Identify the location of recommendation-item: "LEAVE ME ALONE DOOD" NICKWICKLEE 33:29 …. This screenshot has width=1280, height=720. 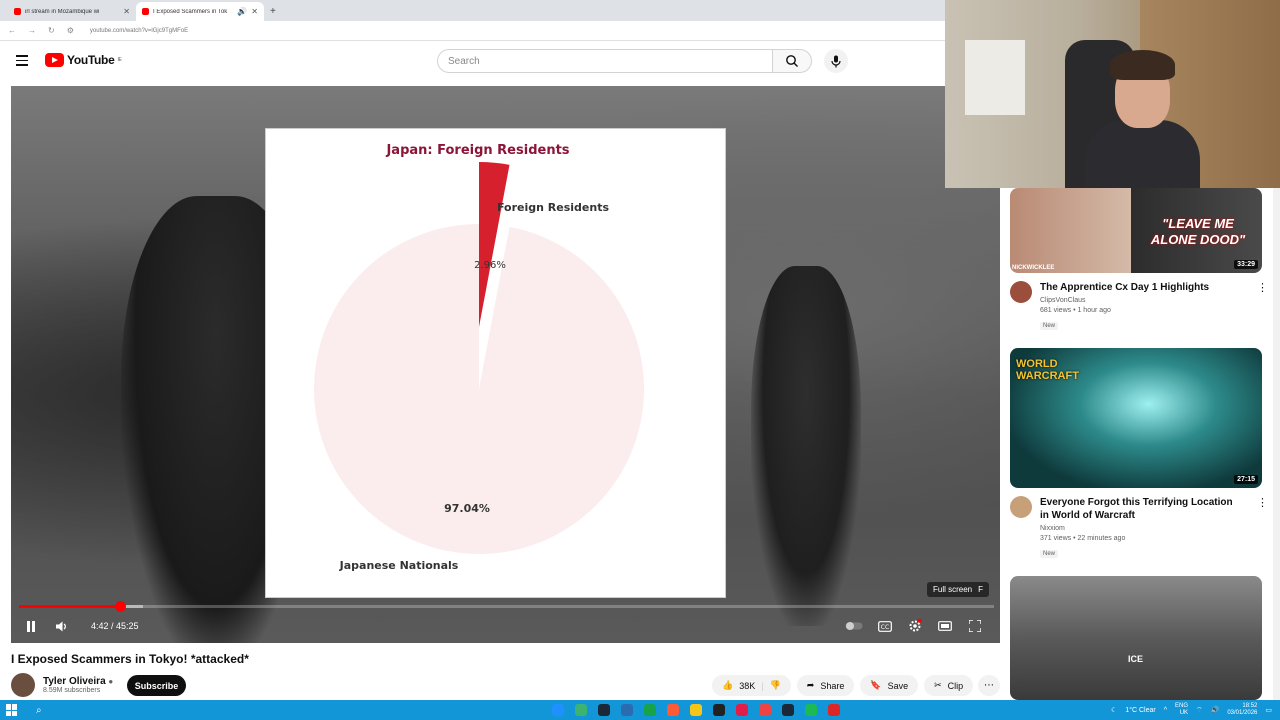
(1141, 260).